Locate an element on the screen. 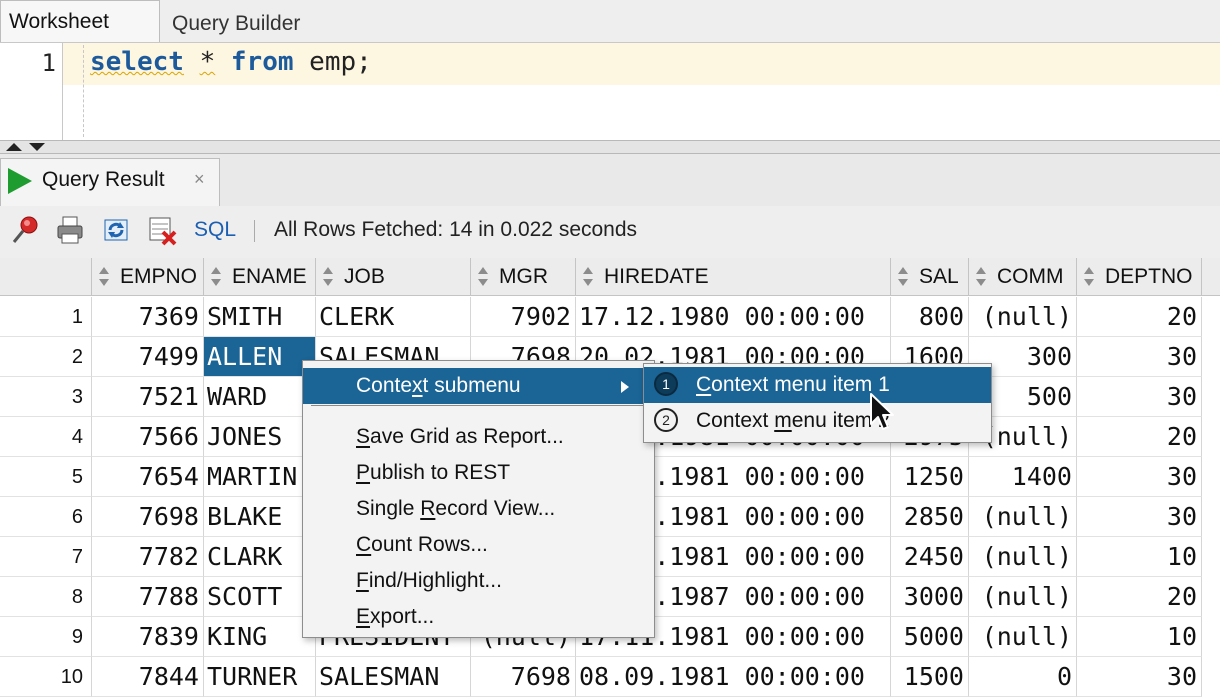 This screenshot has height=700, width=1220. cell-sal: 1250 is located at coordinates (930, 477).